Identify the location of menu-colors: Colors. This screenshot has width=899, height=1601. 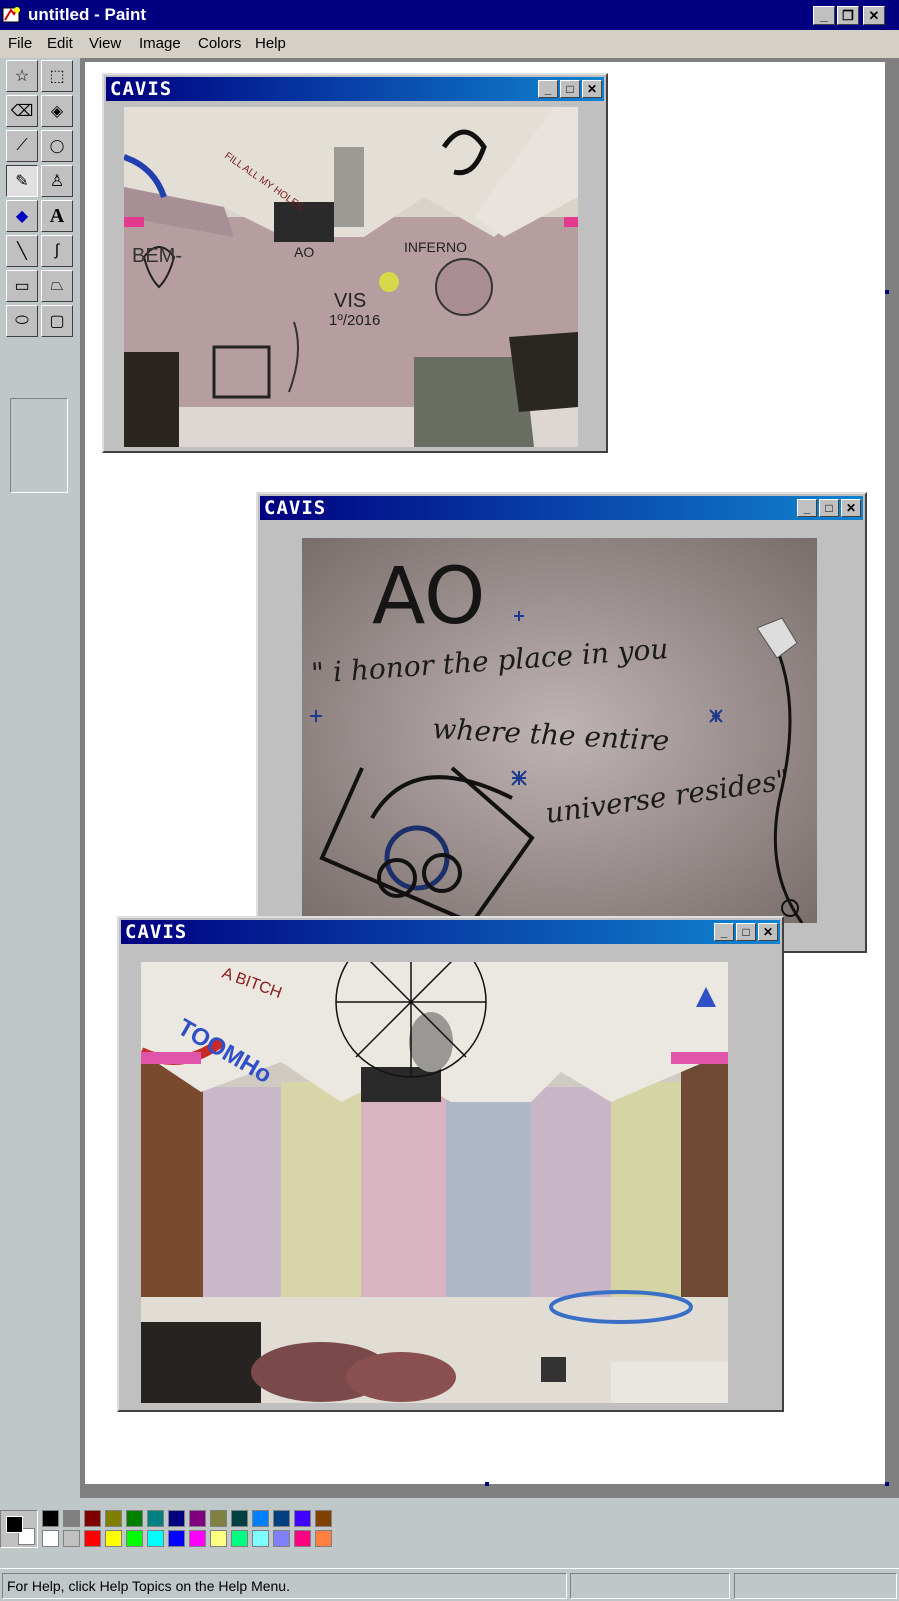
(219, 43).